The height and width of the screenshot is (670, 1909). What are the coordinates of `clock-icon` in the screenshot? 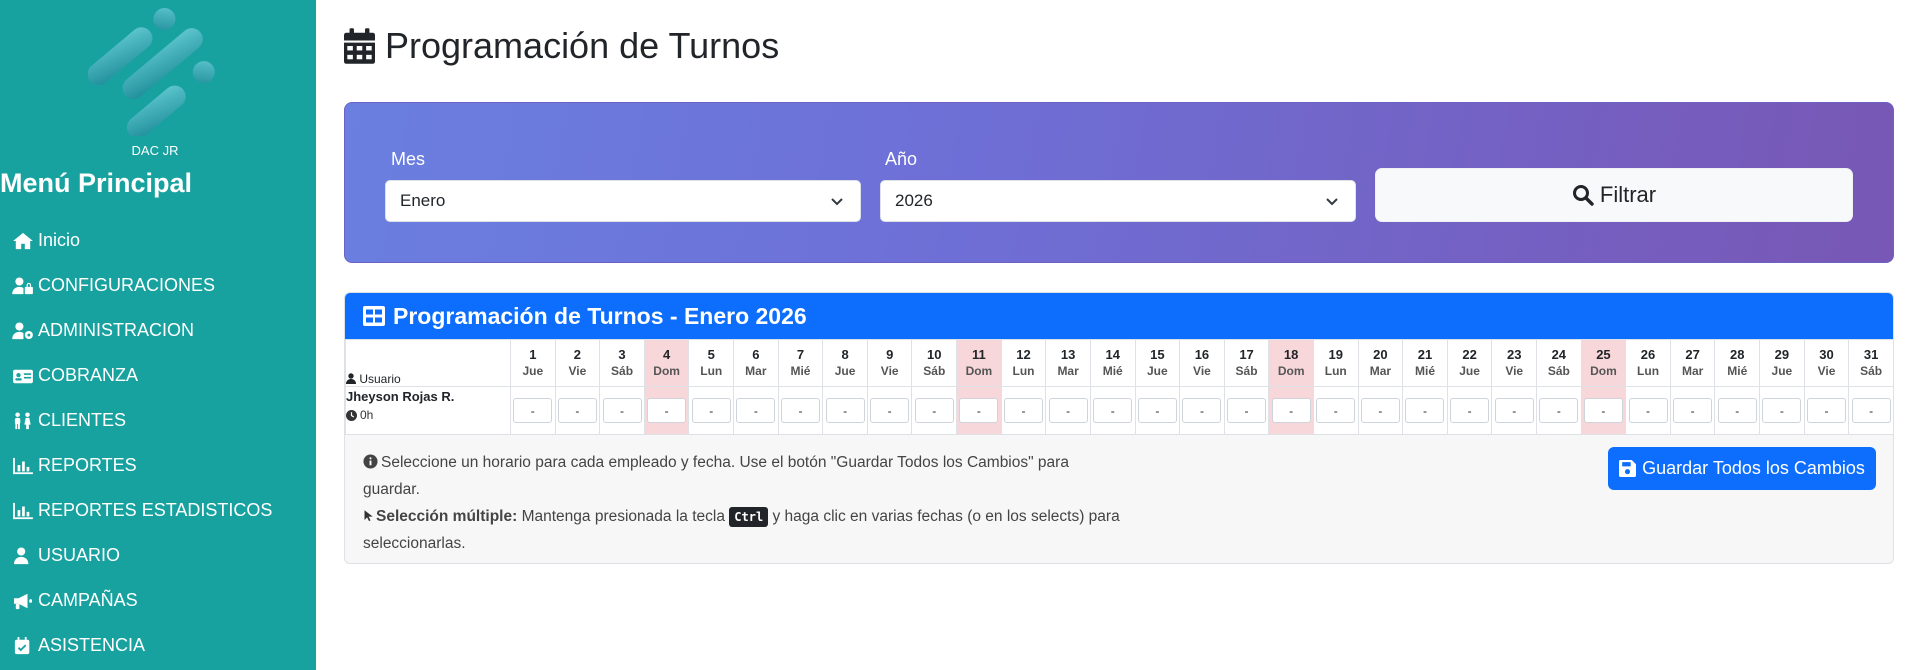 It's located at (351, 415).